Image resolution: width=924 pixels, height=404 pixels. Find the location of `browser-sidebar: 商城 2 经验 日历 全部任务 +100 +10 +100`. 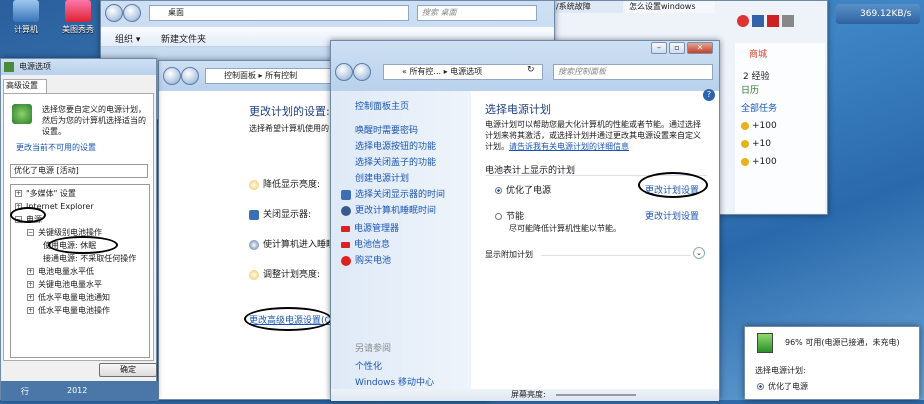

browser-sidebar: 商城 2 经验 日历 全部任务 +100 +10 +100 is located at coordinates (780, 128).